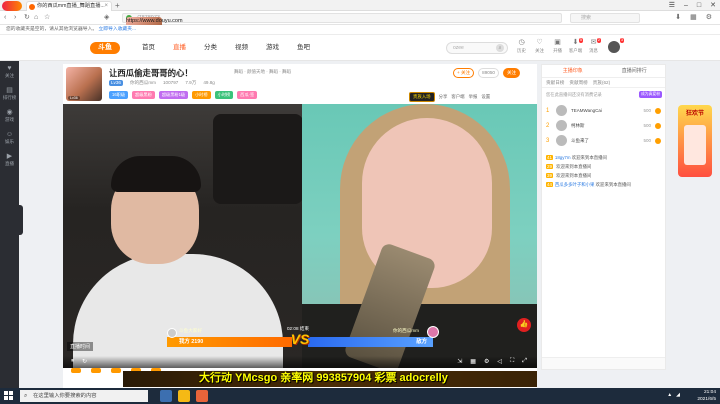  What do you see at coordinates (9, 138) in the screenshot?
I see `sidebar-item-entertainment: ☺ 娱乐` at bounding box center [9, 138].